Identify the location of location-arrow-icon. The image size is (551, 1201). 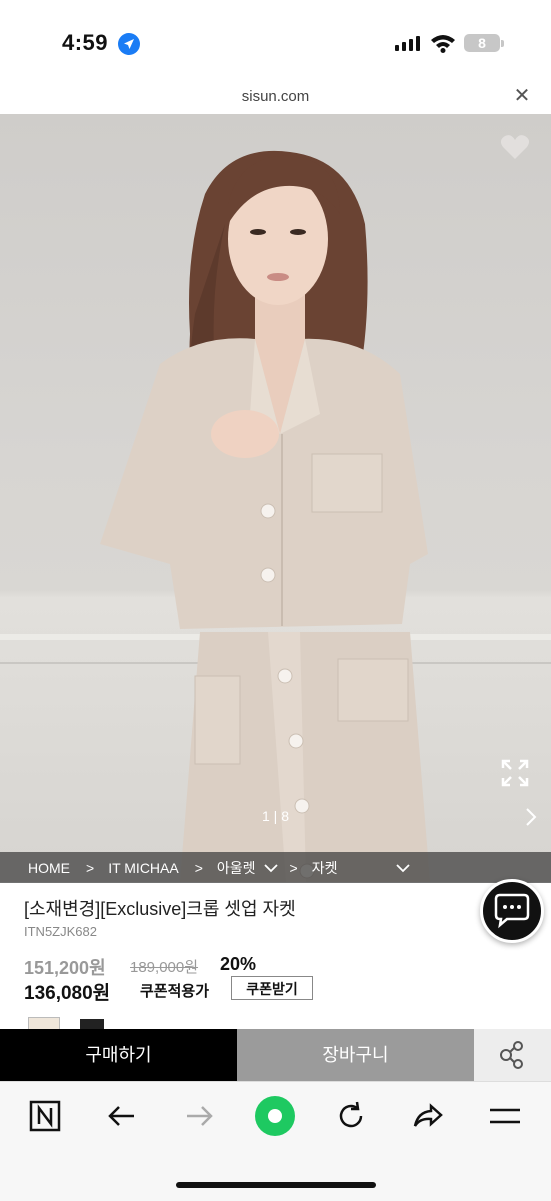
(129, 44).